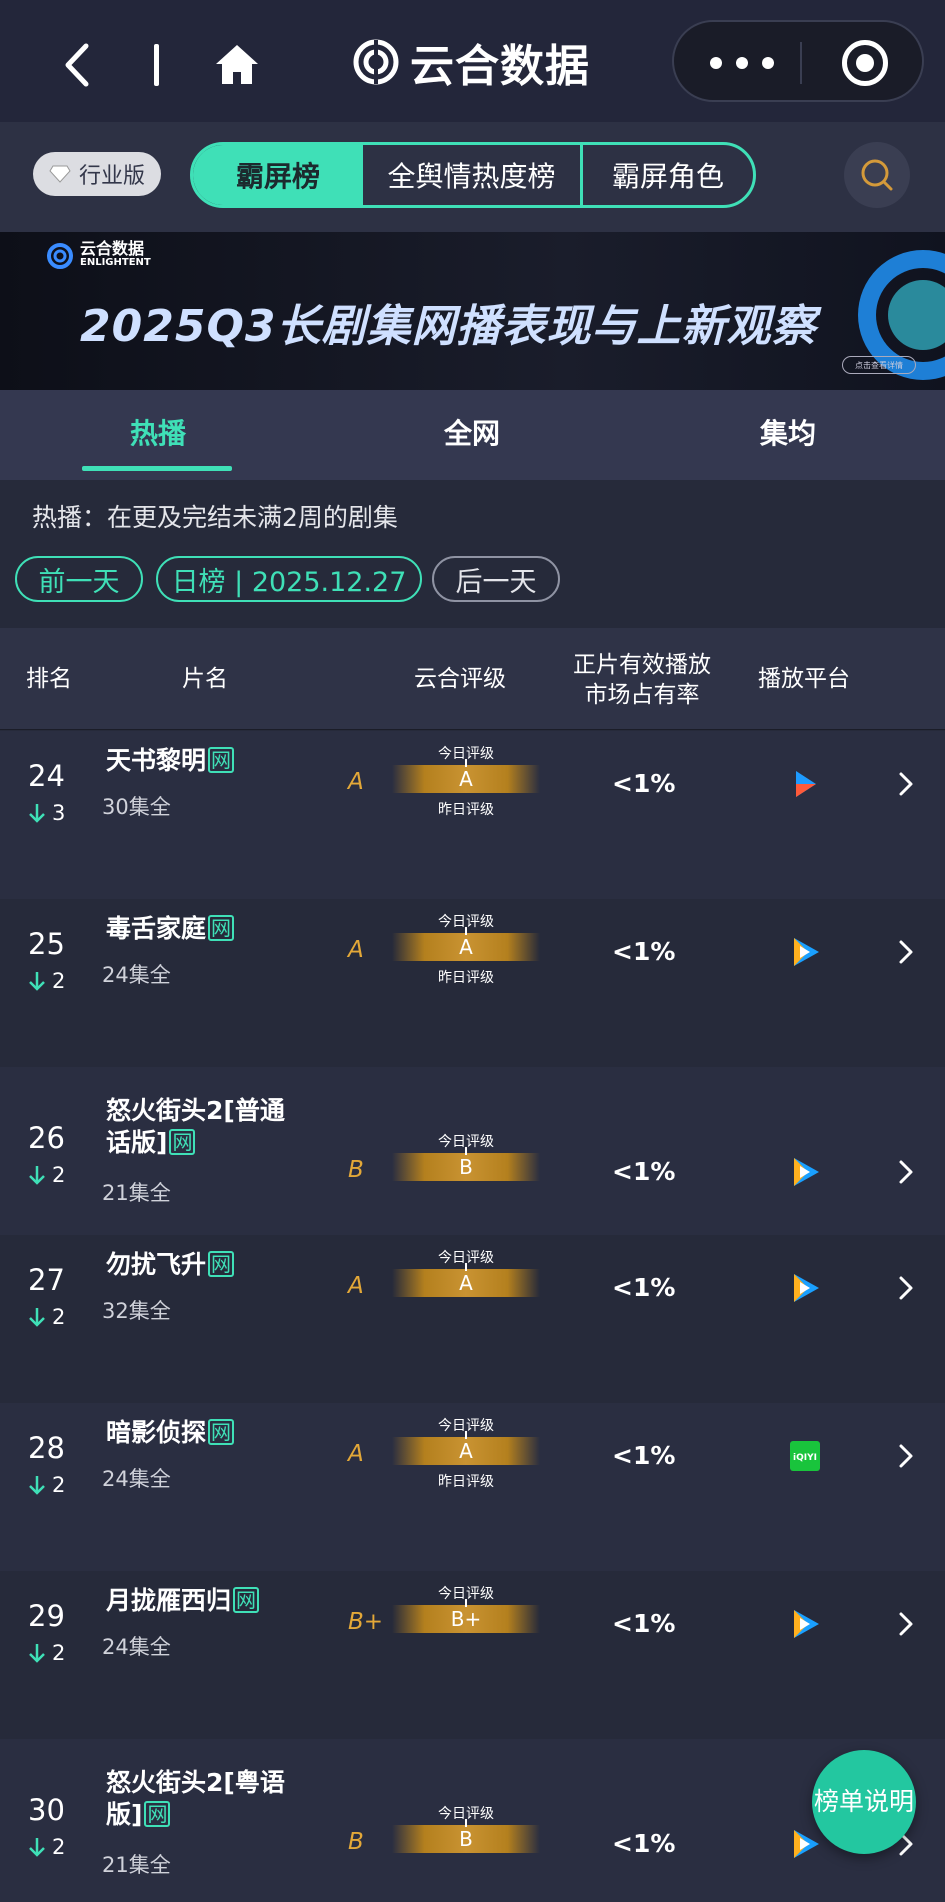 The width and height of the screenshot is (945, 1902). I want to click on industry-edition-label: 行业版, so click(111, 176).